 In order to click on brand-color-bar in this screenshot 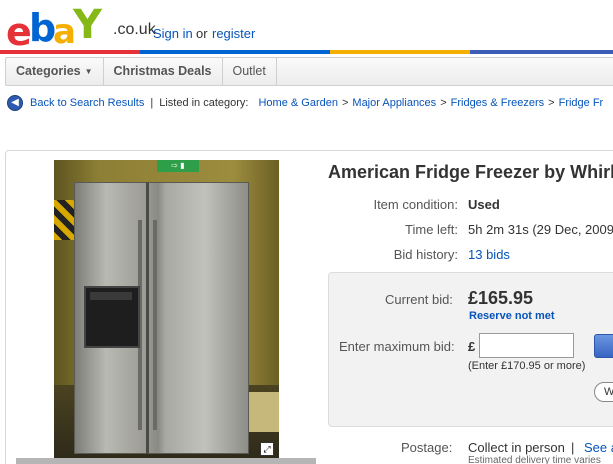, I will do `click(306, 52)`.